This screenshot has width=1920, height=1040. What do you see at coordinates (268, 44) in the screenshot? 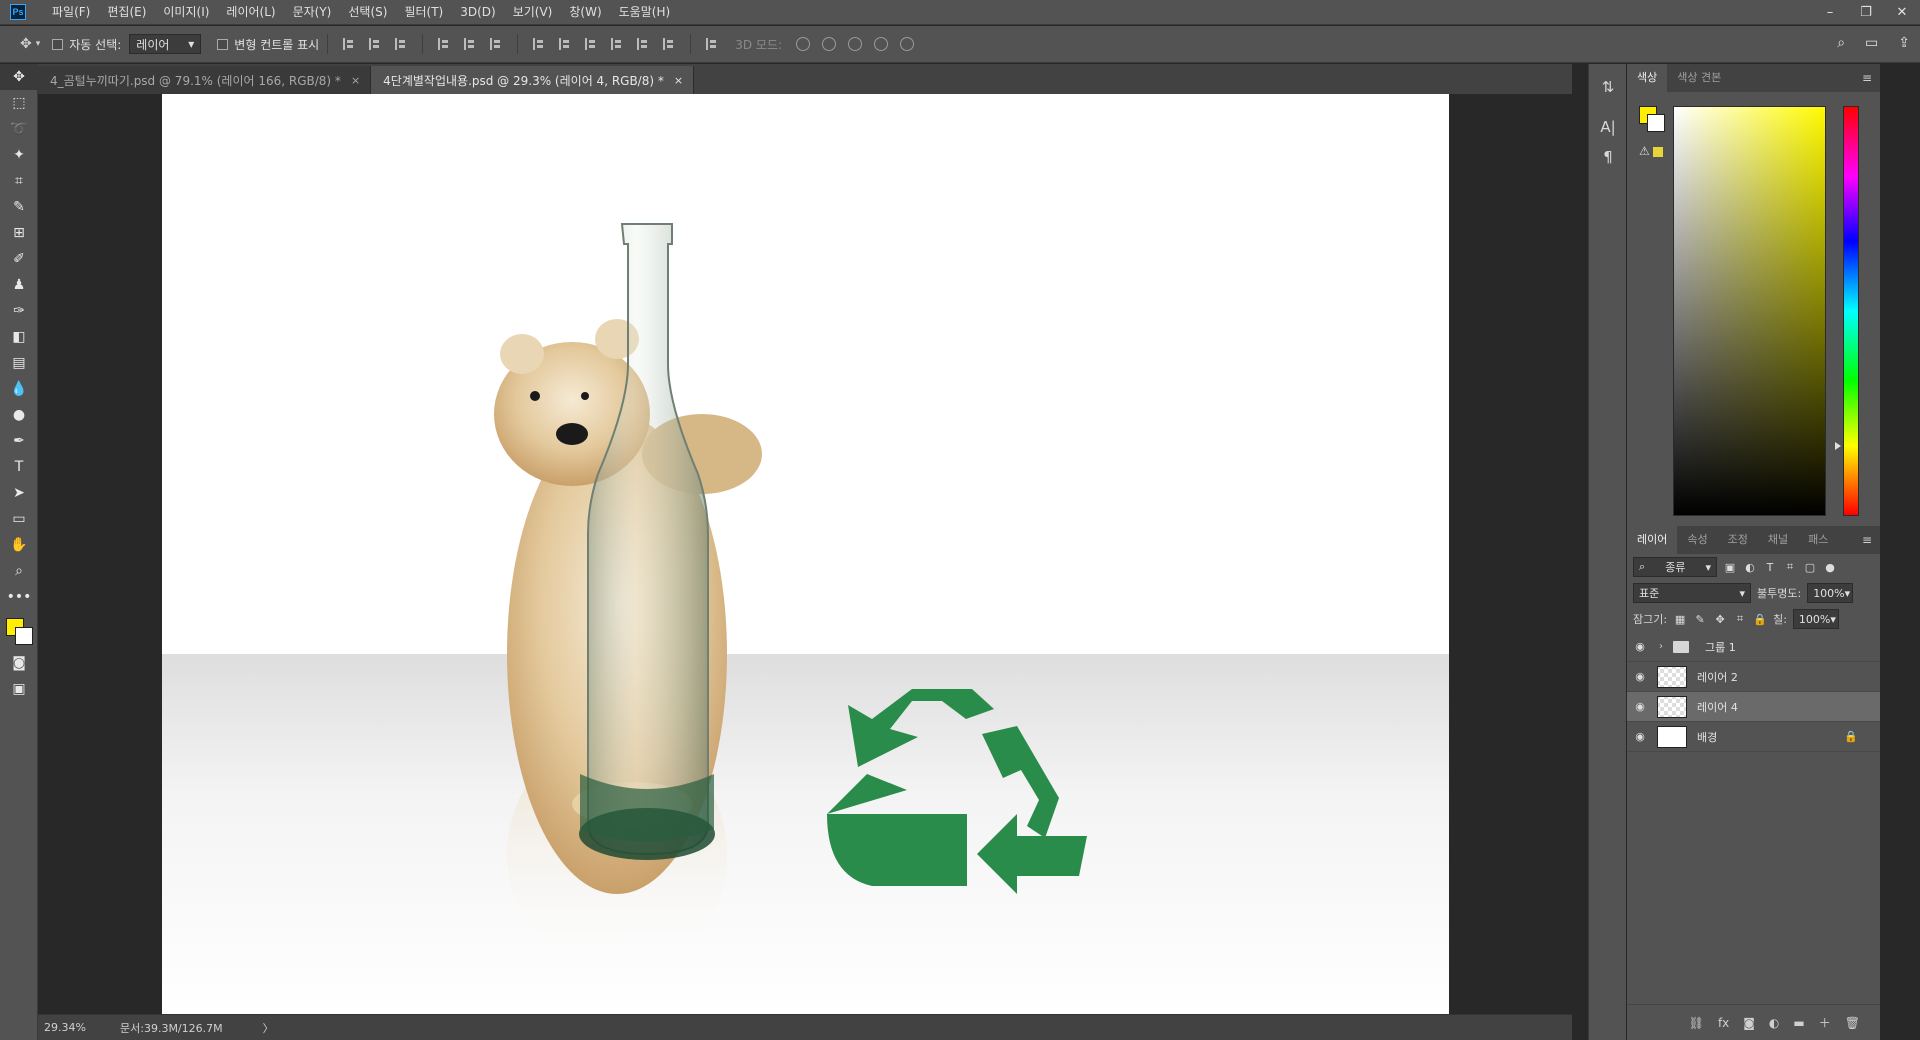
I see `transform-controls-checkbox: 변형 컨트롤 표시` at bounding box center [268, 44].